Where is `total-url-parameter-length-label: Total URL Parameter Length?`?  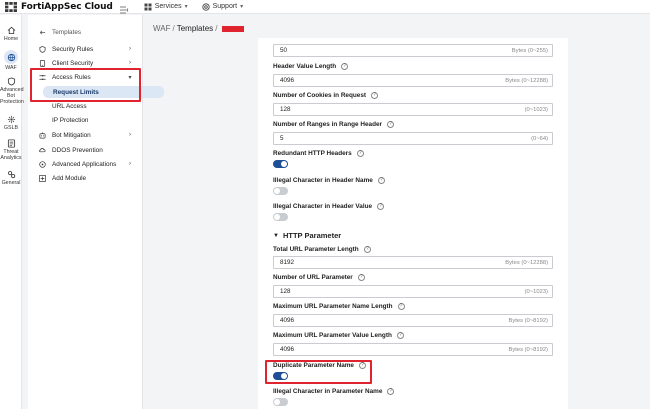 total-url-parameter-length-label: Total URL Parameter Length? is located at coordinates (322, 249).